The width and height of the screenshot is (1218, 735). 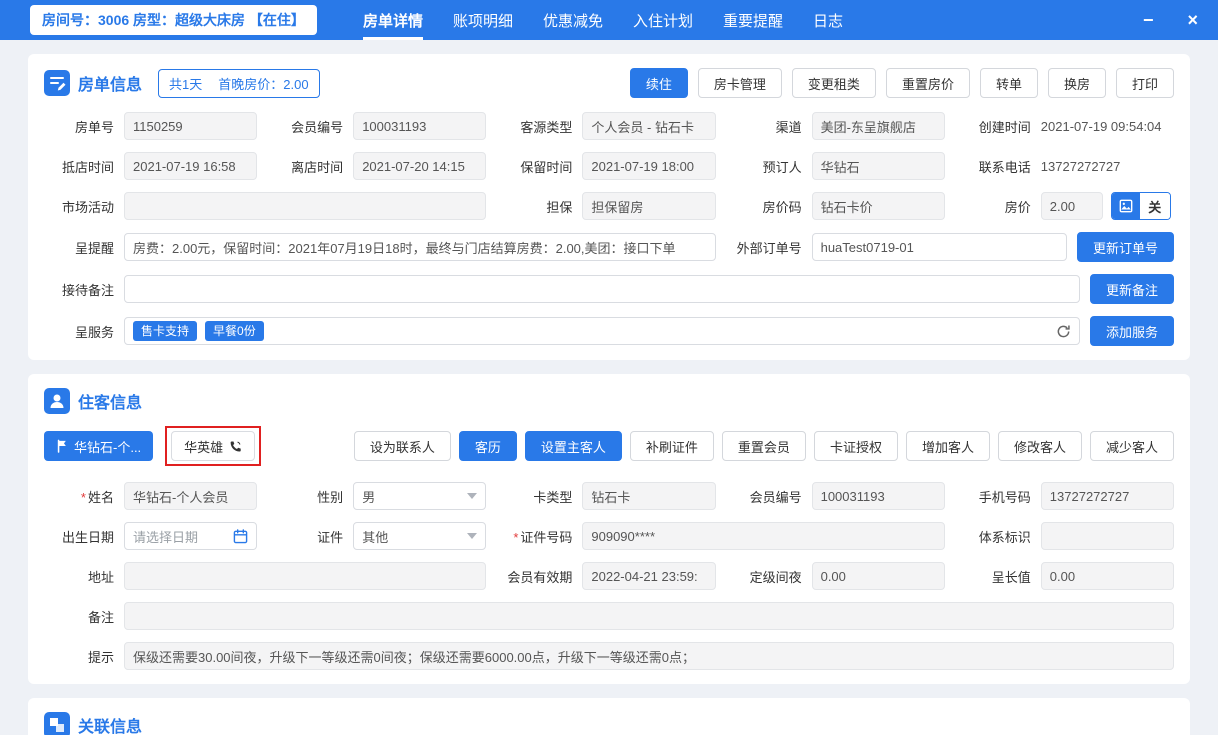 I want to click on room-price-value: 2.00, so click(x=1071, y=206).